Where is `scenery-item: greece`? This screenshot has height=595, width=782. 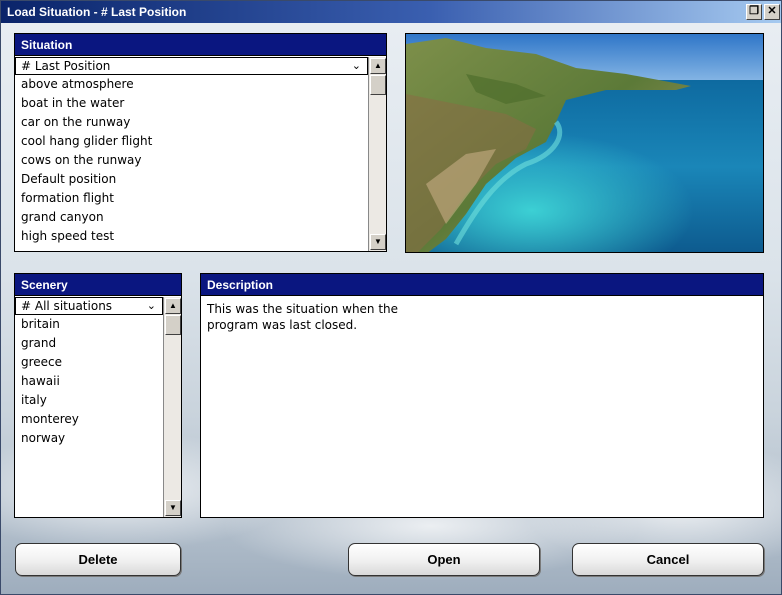 scenery-item: greece is located at coordinates (89, 362).